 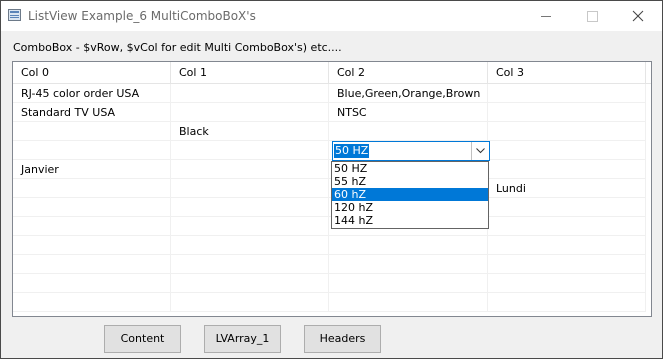 What do you see at coordinates (408, 93) in the screenshot?
I see `table-cell: Blue,Green,Orange,Brown` at bounding box center [408, 93].